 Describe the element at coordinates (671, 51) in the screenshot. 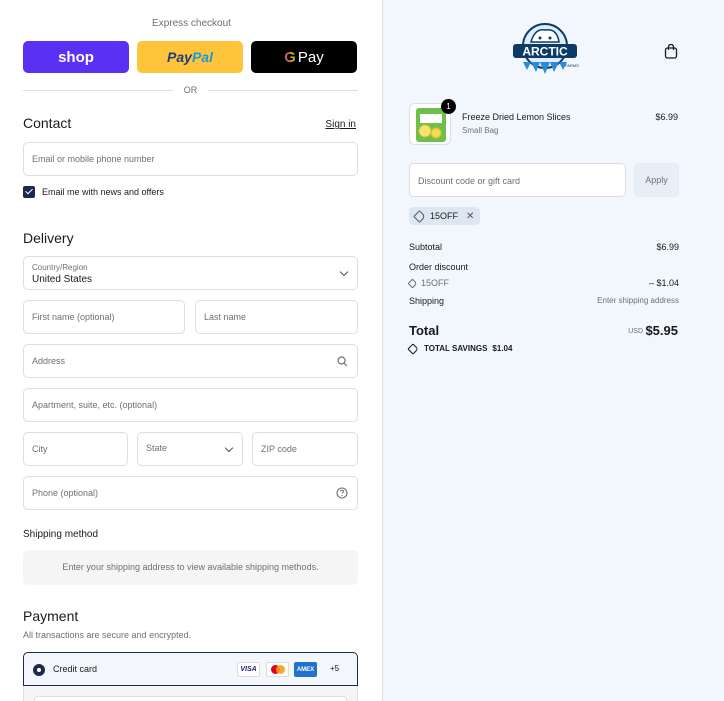

I see `shopping-bag-icon` at that location.